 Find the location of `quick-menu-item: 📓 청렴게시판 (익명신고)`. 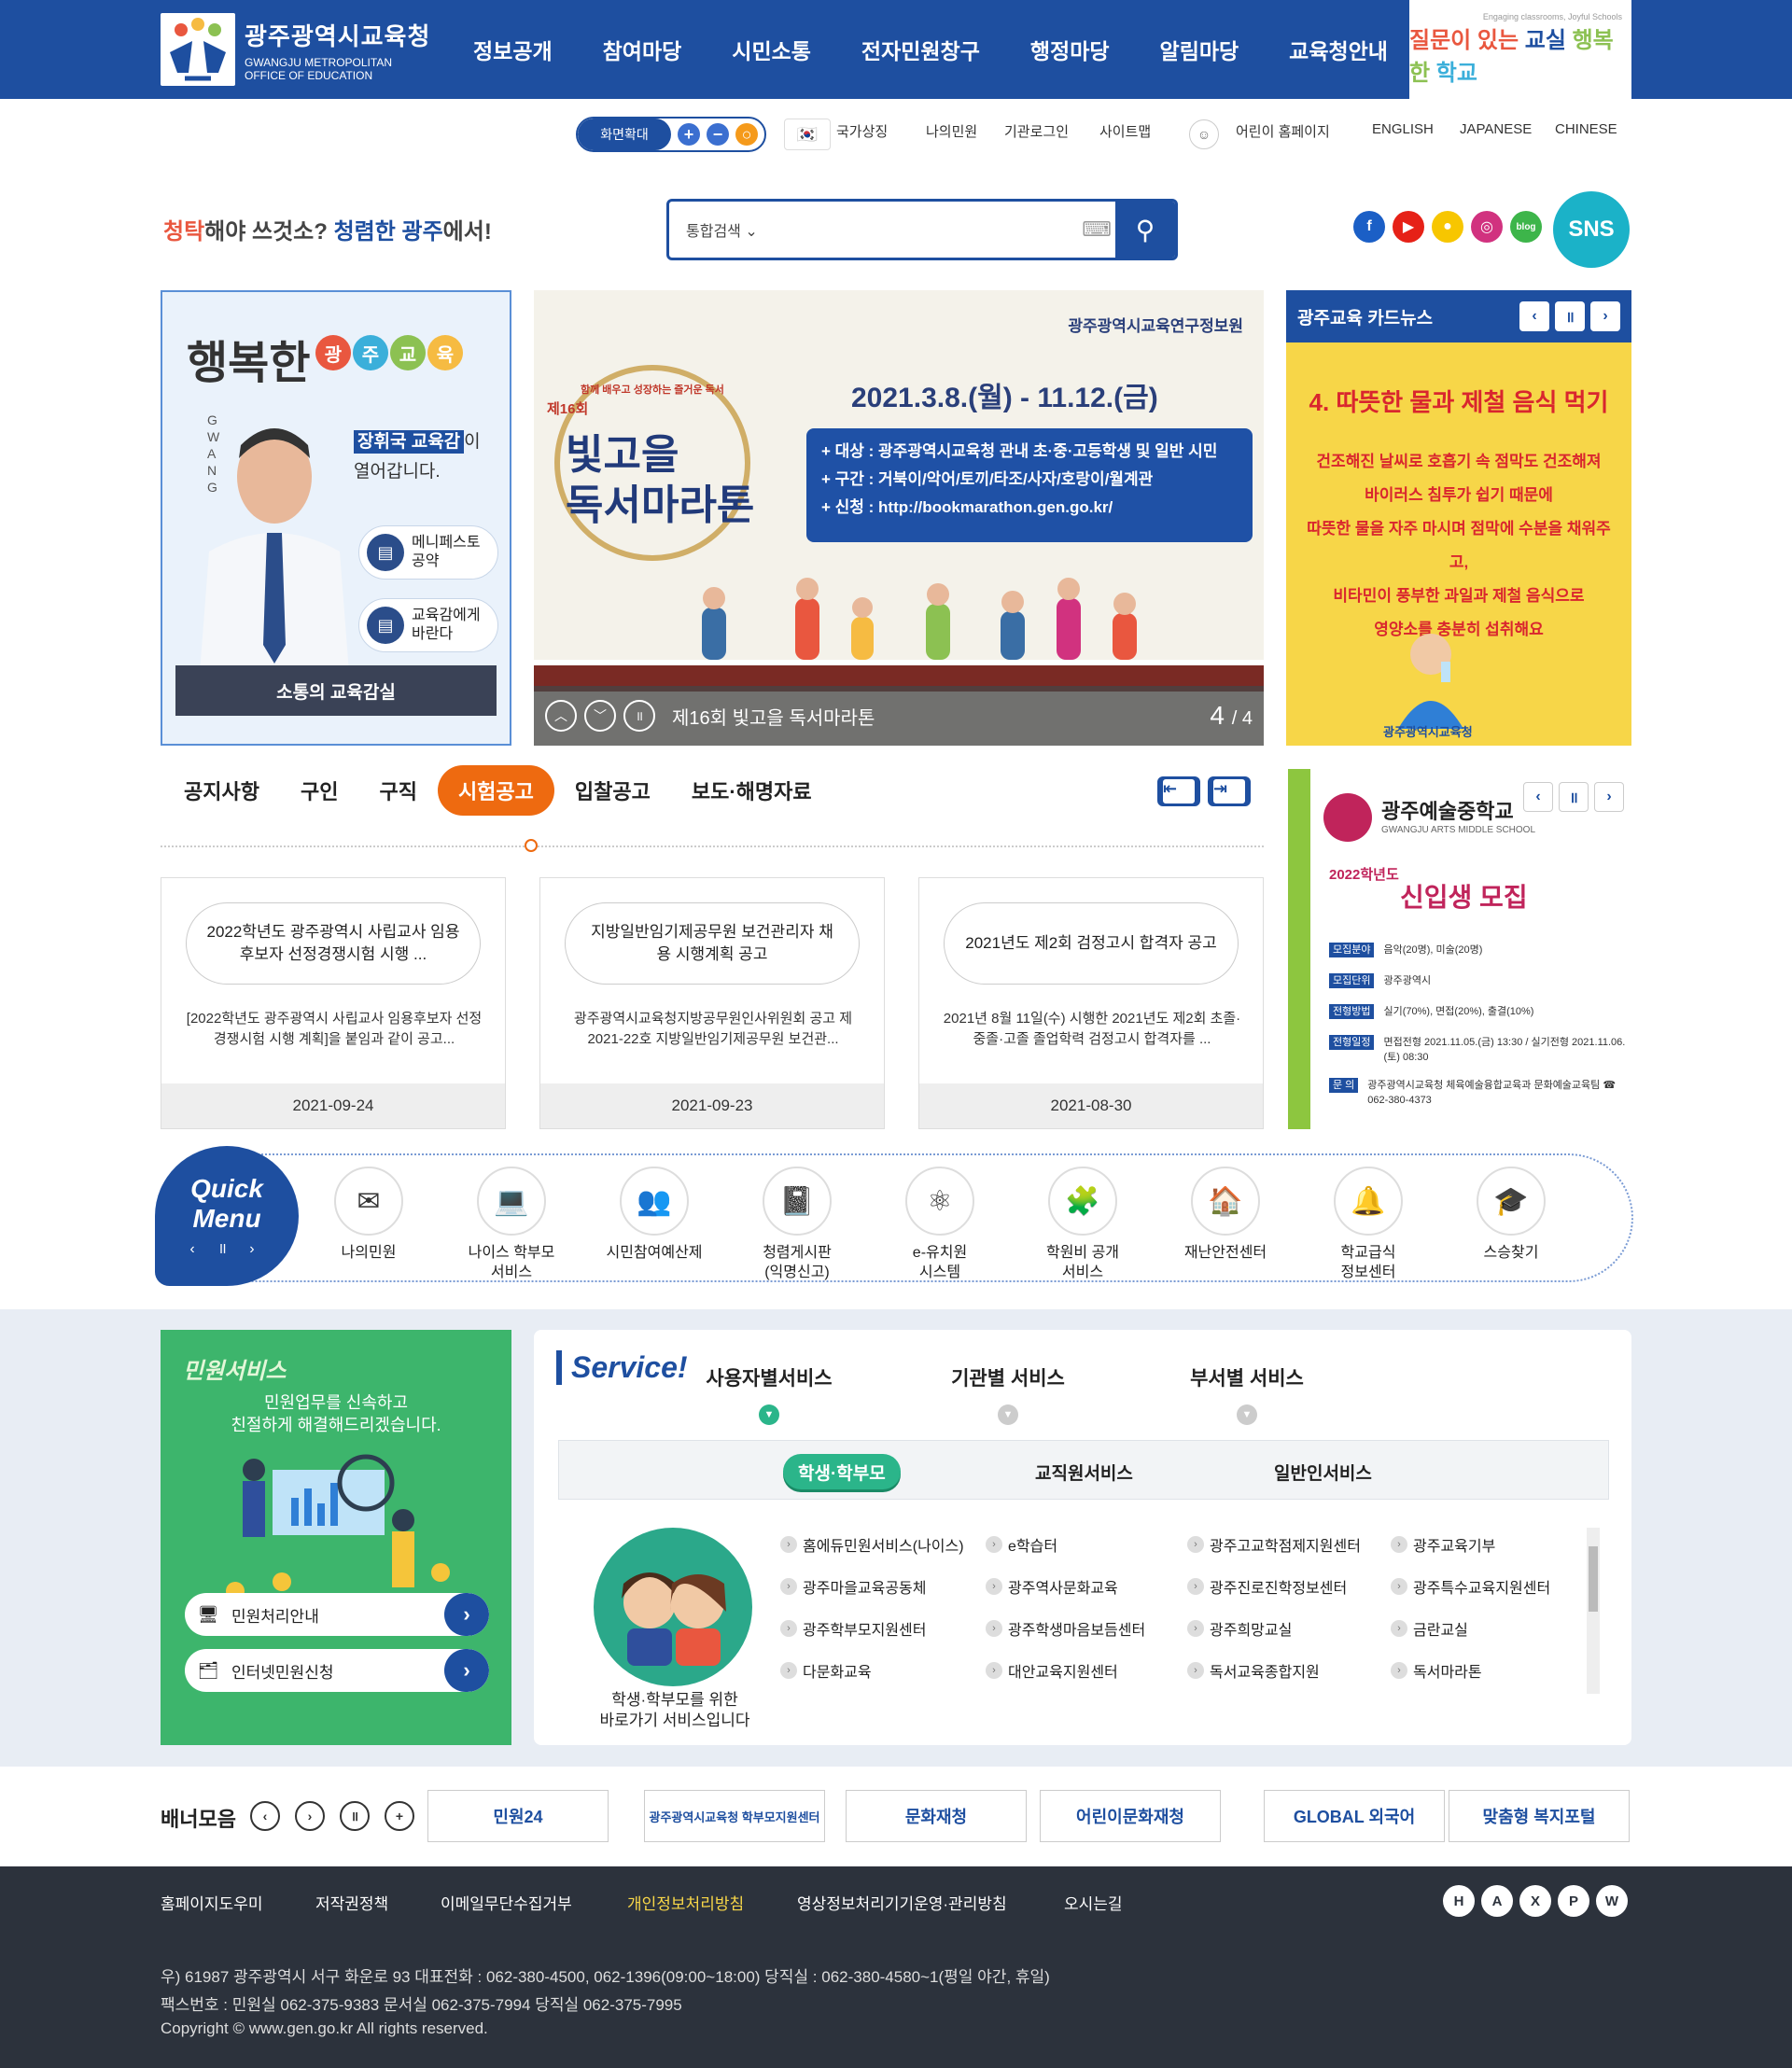

quick-menu-item: 📓 청렴게시판 (익명신고) is located at coordinates (797, 1224).